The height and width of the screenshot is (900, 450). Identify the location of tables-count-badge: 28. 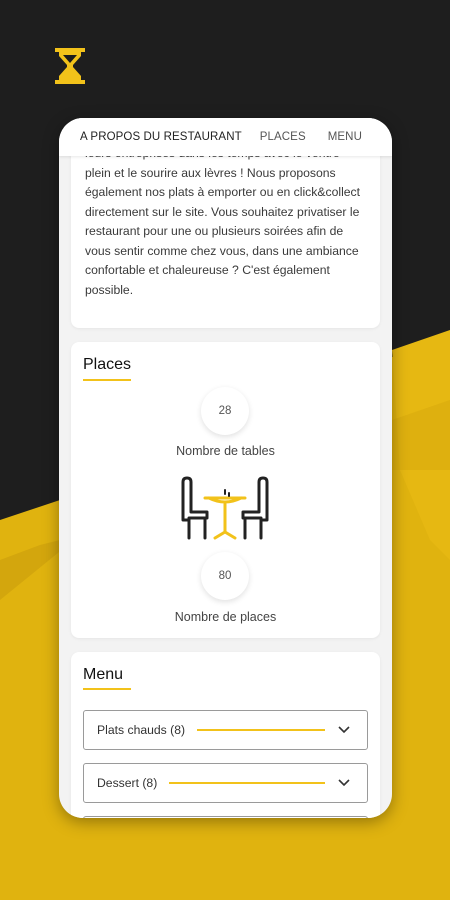
(225, 411).